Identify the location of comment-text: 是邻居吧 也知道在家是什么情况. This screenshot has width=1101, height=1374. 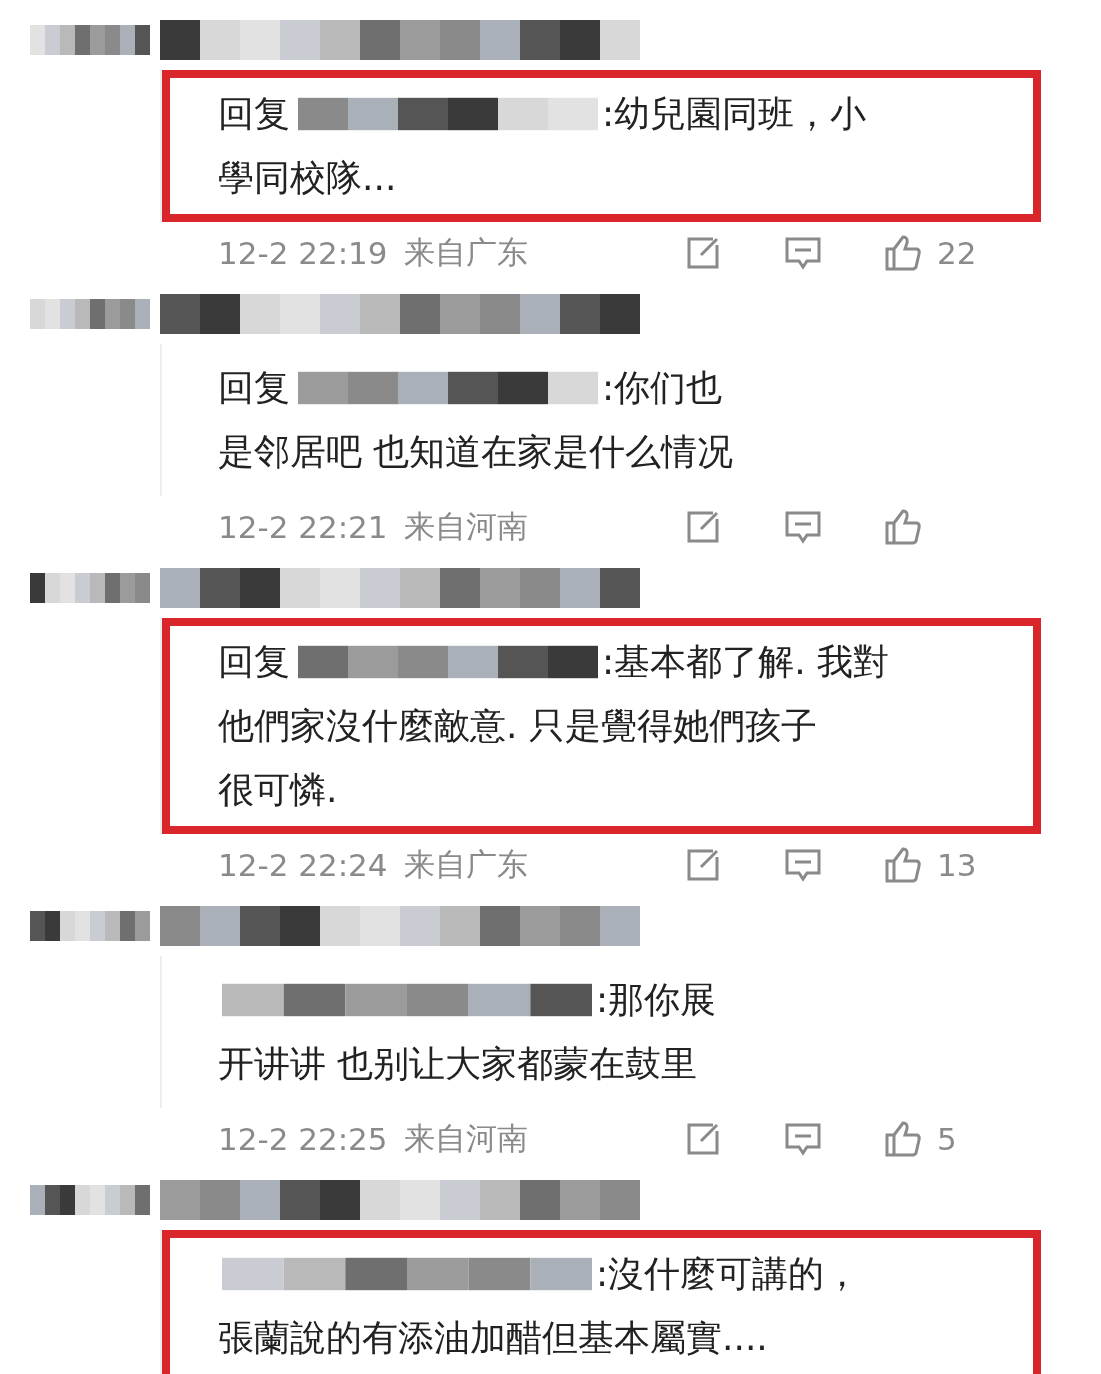
(476, 451).